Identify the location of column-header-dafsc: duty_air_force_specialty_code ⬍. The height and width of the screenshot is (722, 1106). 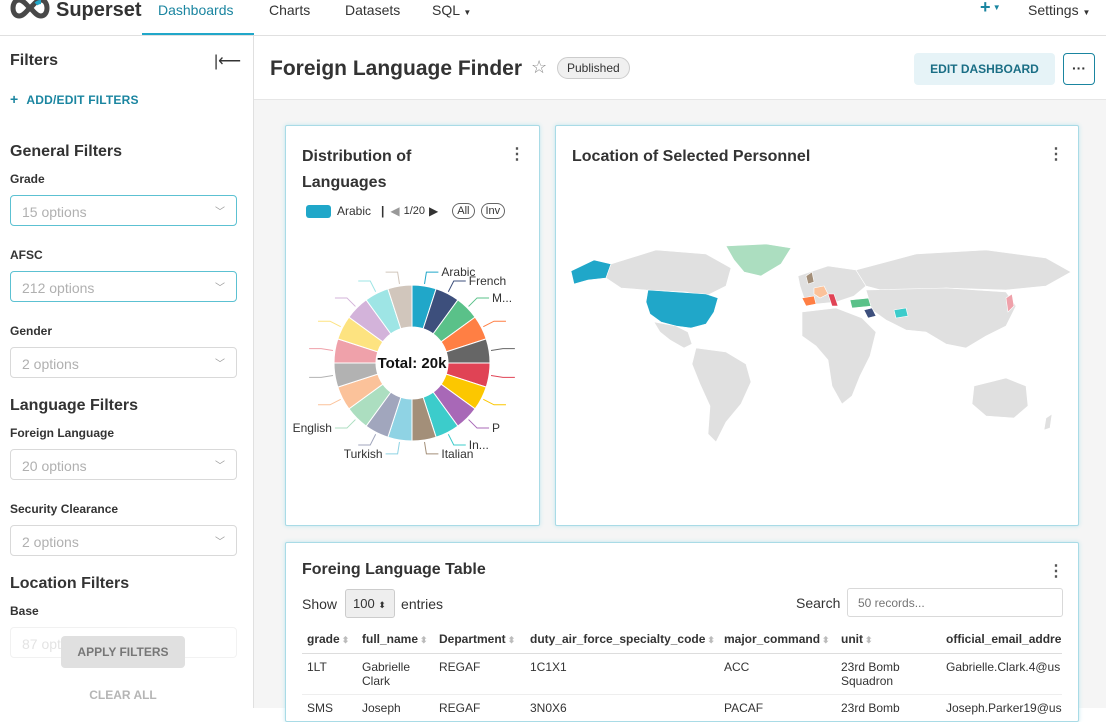
(622, 641).